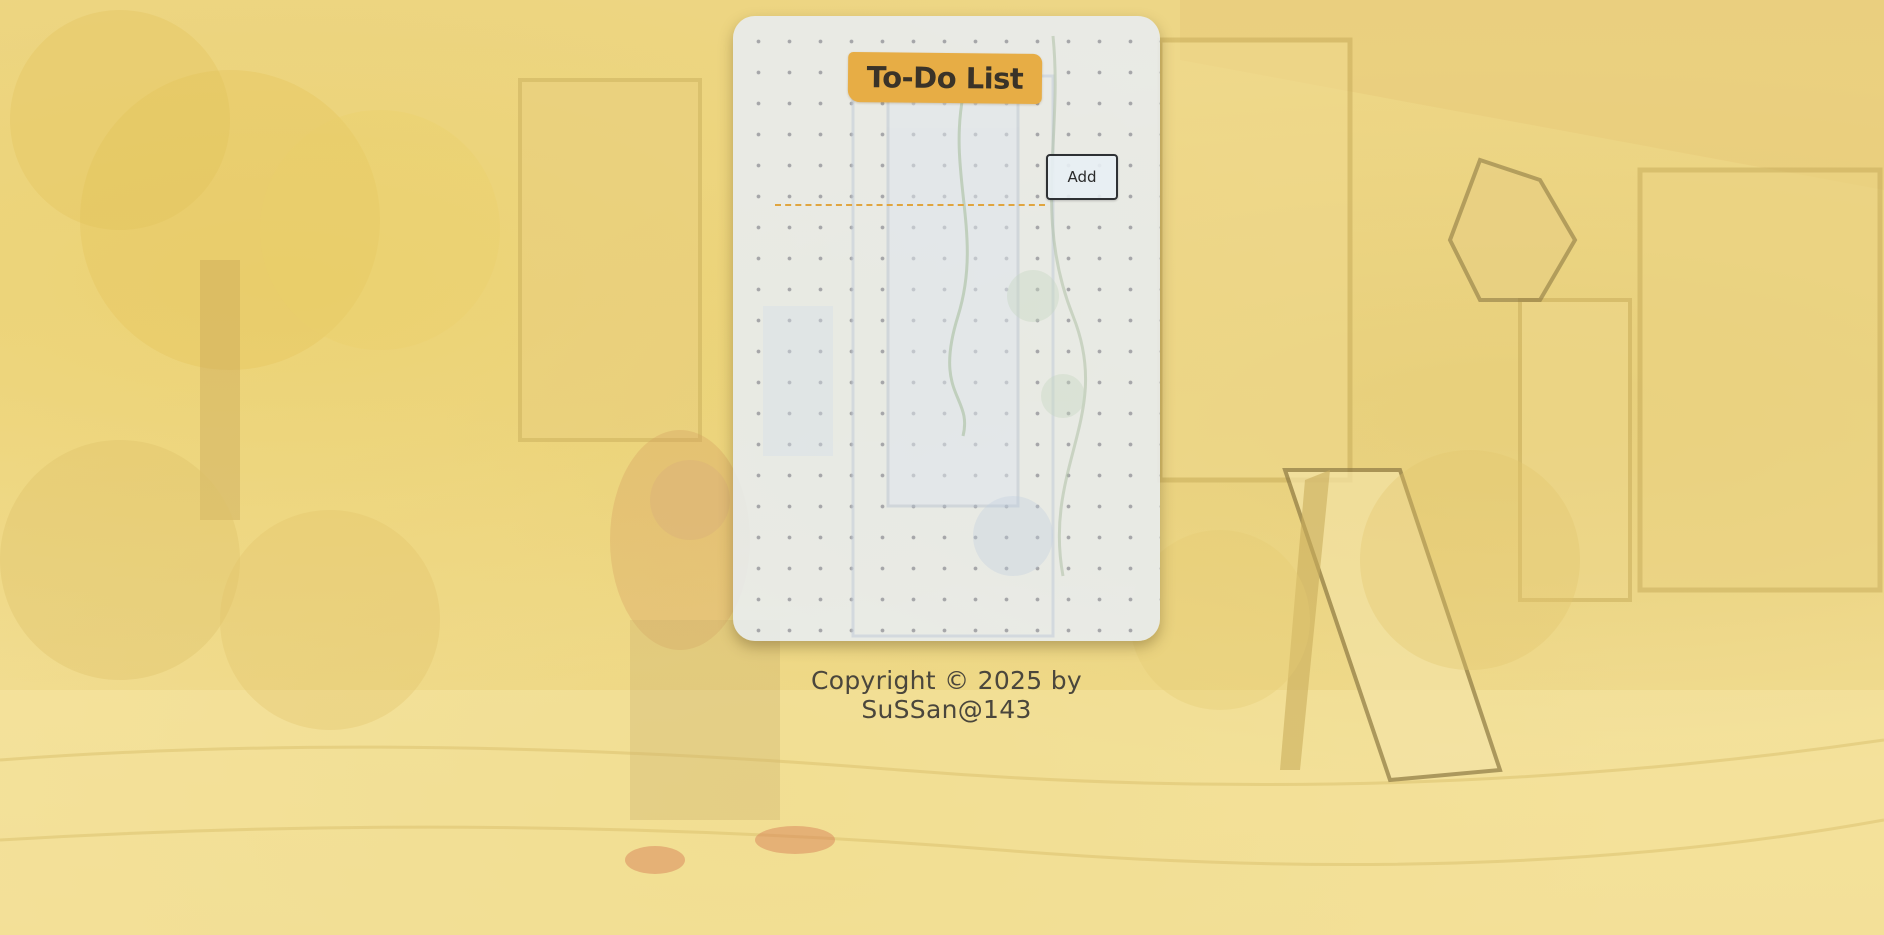 The image size is (1884, 935). What do you see at coordinates (1082, 177) in the screenshot?
I see `add-button: Add` at bounding box center [1082, 177].